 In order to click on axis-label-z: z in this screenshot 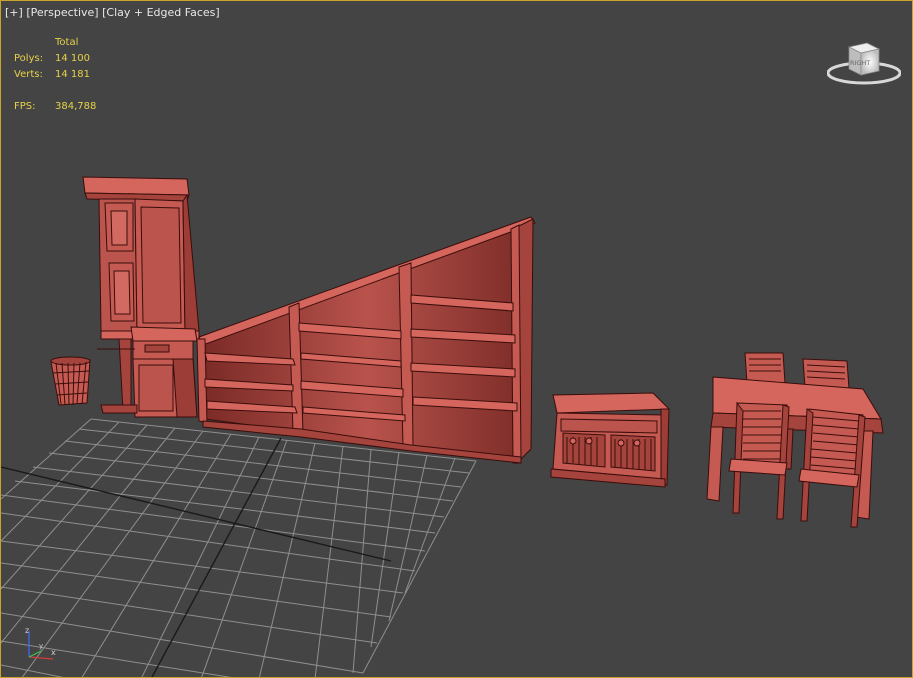, I will do `click(27, 630)`.